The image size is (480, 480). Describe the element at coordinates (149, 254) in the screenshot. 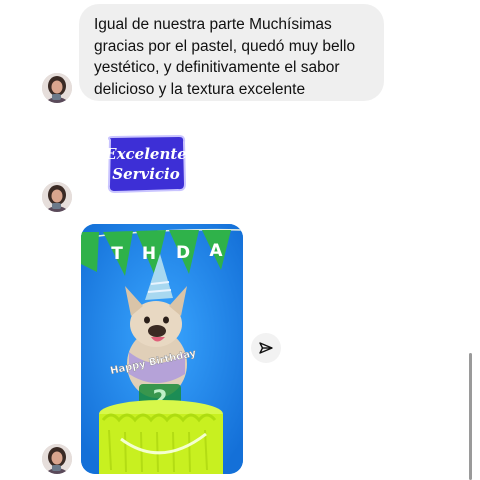

I see `banner-letter: H` at that location.